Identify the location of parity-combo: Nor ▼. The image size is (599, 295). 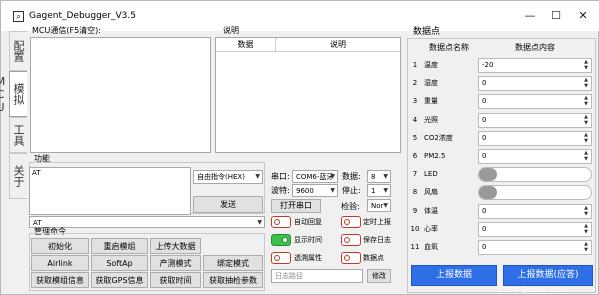
(379, 205).